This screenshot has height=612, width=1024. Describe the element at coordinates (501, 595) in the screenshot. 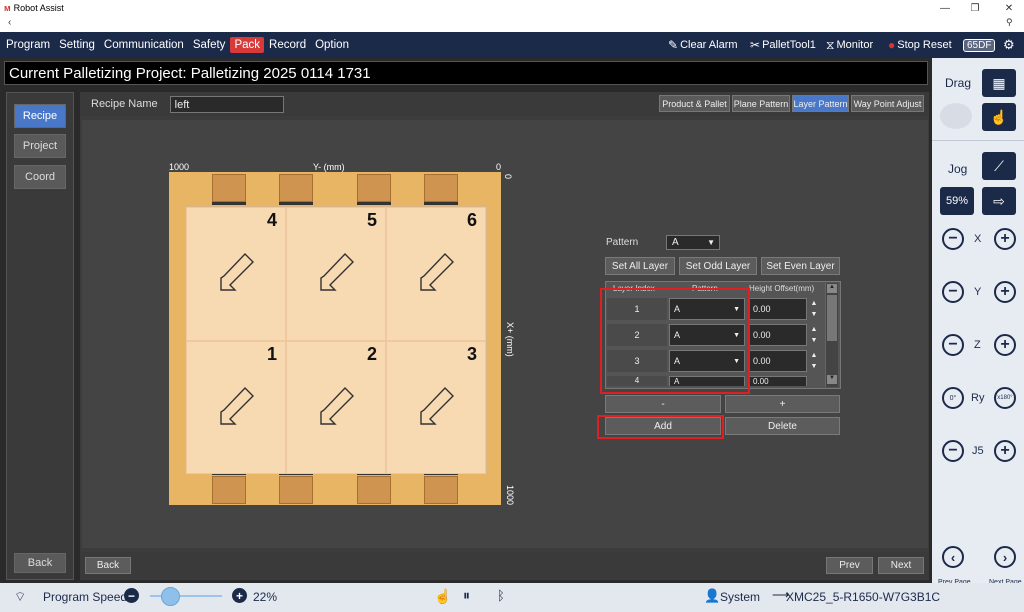

I see `bluetooth-icon: ᛒ` at that location.